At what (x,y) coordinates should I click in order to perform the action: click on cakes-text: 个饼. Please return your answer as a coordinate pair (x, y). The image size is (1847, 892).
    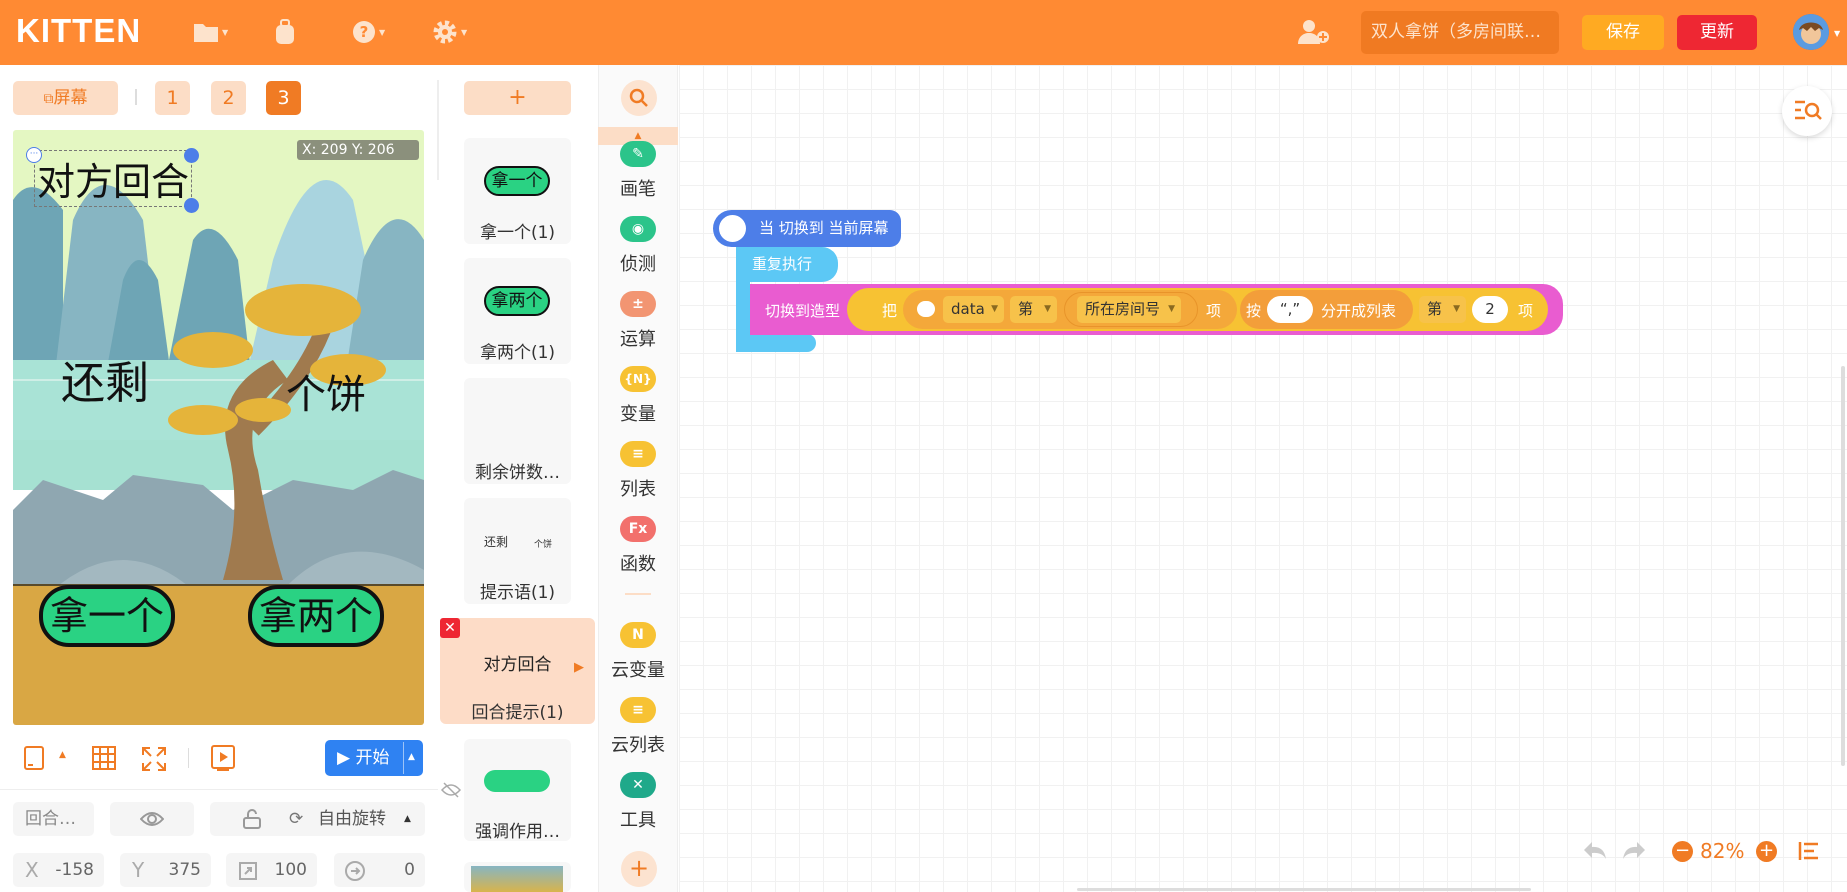
    Looking at the image, I should click on (326, 391).